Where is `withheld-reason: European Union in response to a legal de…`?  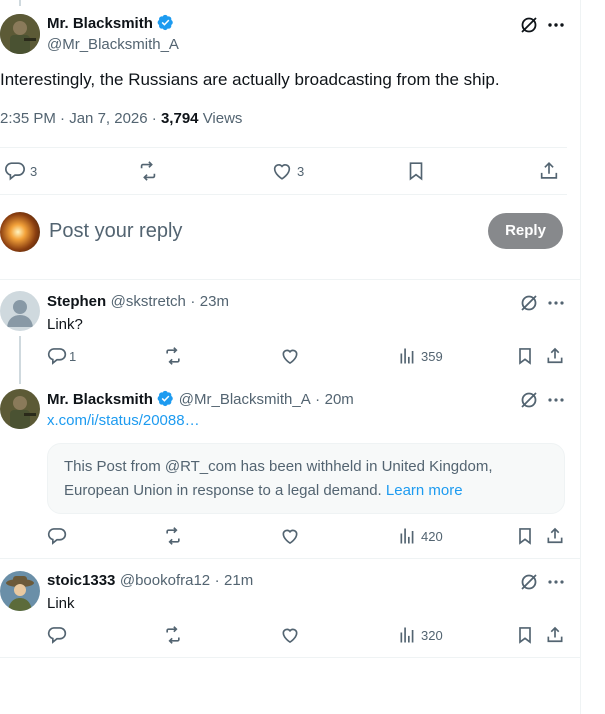 withheld-reason: European Union in response to a legal de… is located at coordinates (223, 490).